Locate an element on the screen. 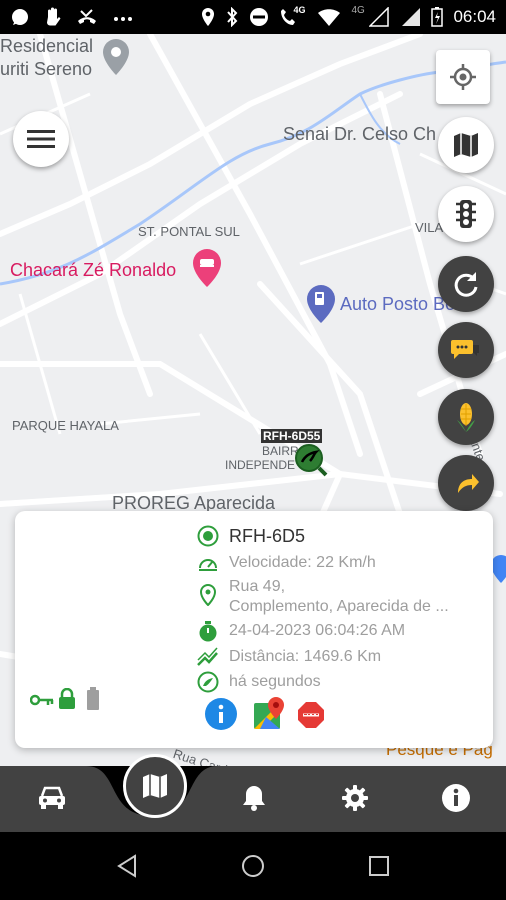 The width and height of the screenshot is (506, 900). refresh-button is located at coordinates (466, 284).